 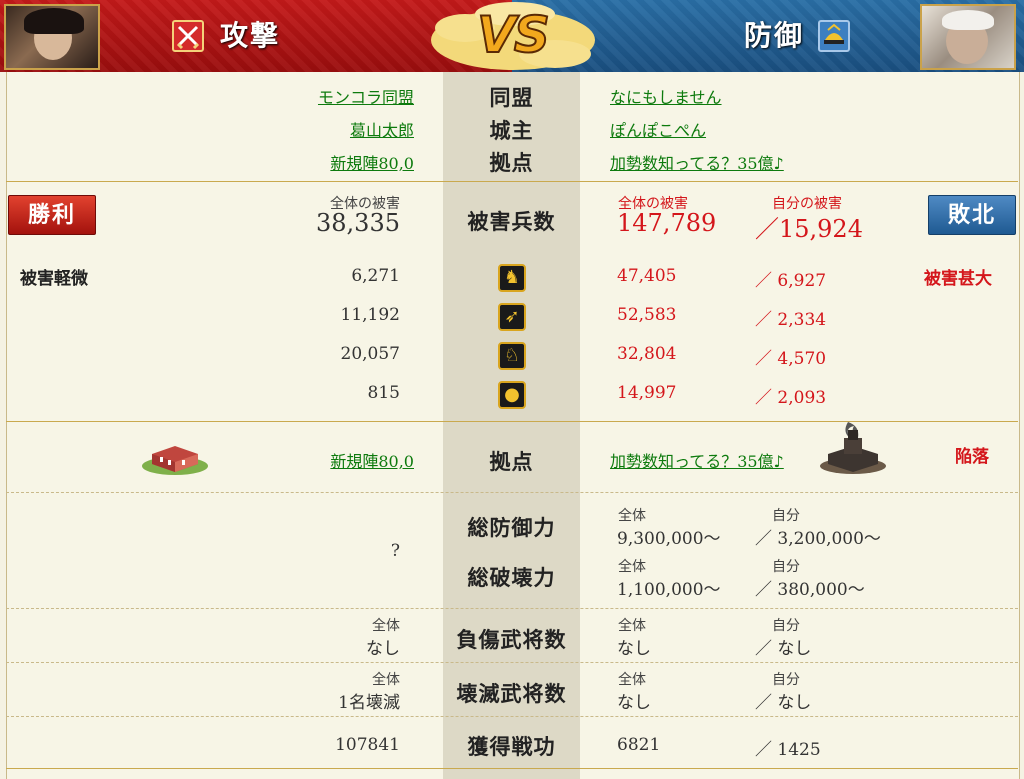 I want to click on injured-defender-all-label: 全体, so click(x=632, y=626).